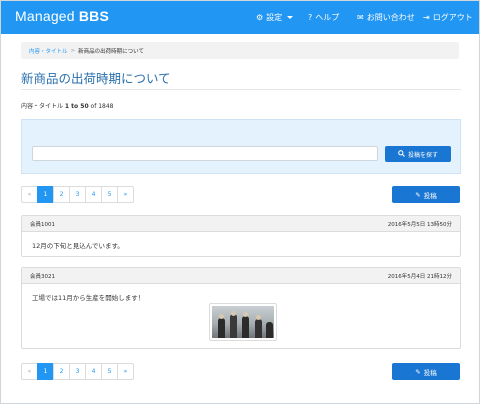 The height and width of the screenshot is (404, 480). I want to click on settings-dropdown: ⚙ 設定, so click(275, 17).